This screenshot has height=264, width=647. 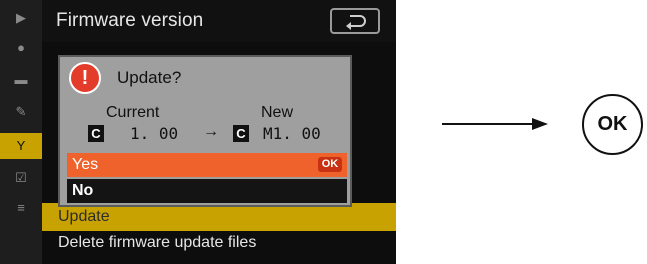 I want to click on current-version: 1. 00, so click(x=154, y=133).